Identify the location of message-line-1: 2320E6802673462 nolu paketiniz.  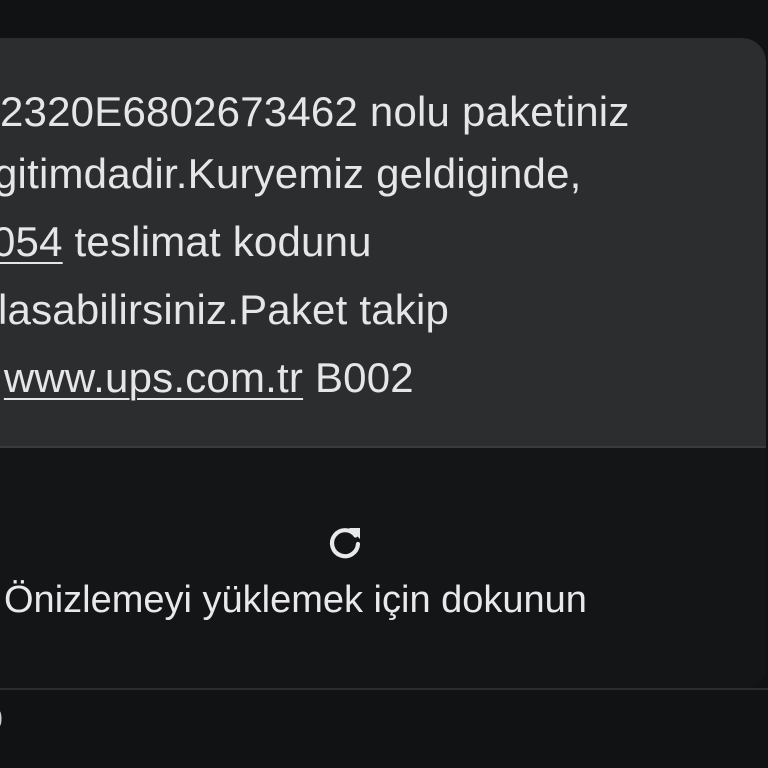
(315, 112).